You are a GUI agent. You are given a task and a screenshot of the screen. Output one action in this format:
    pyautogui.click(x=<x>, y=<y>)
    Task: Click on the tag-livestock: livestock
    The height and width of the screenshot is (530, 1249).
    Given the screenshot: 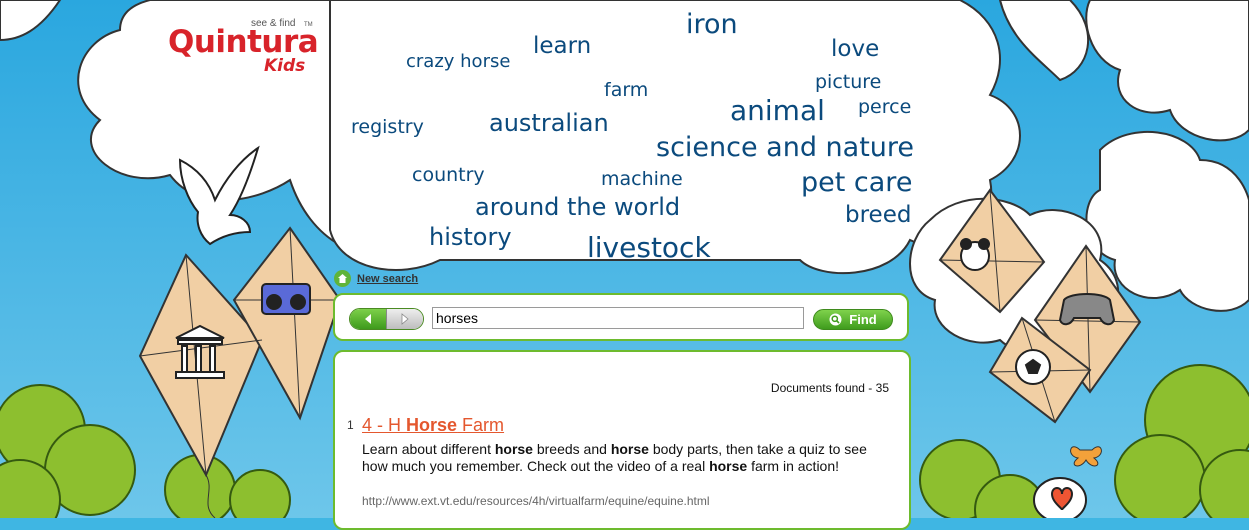 What is the action you would take?
    pyautogui.click(x=649, y=248)
    